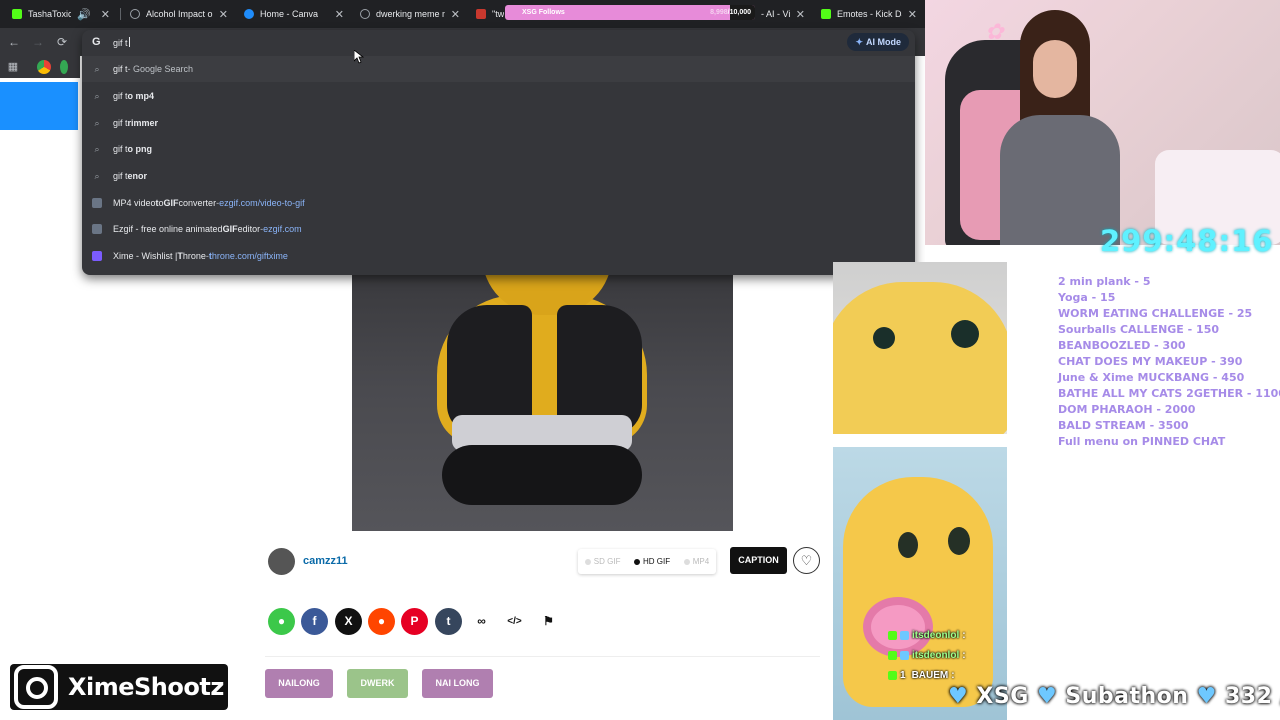 This screenshot has height=720, width=1280. What do you see at coordinates (141, 96) in the screenshot?
I see `suggestion-completion: o mp4` at bounding box center [141, 96].